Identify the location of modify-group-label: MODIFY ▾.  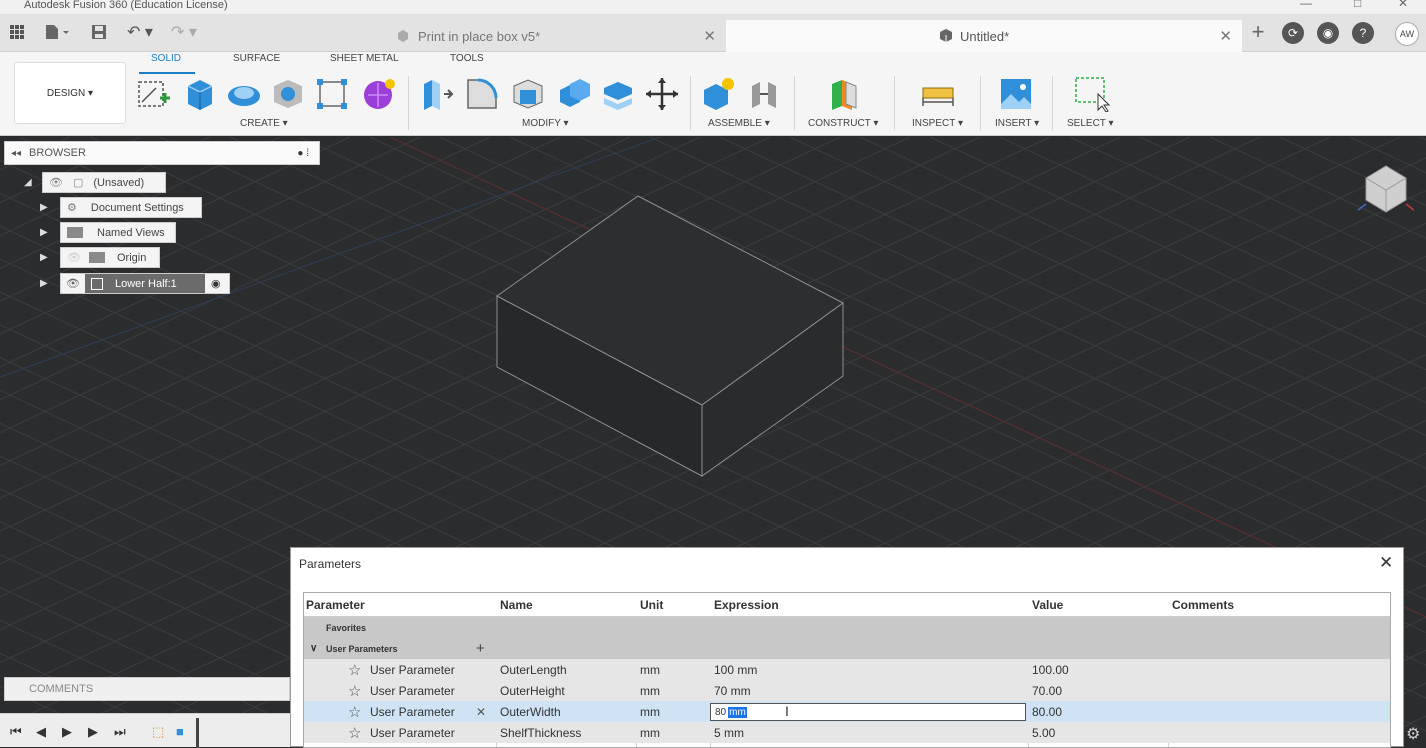
(545, 123).